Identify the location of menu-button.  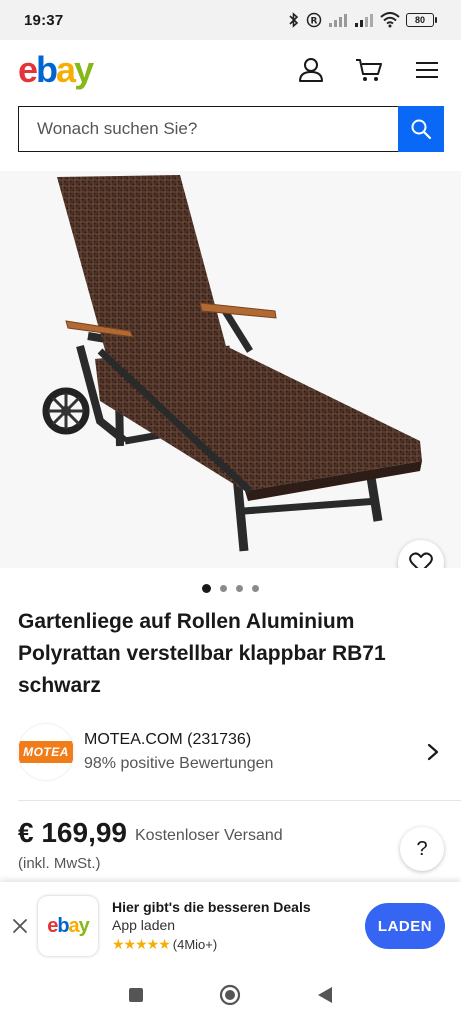
(427, 70).